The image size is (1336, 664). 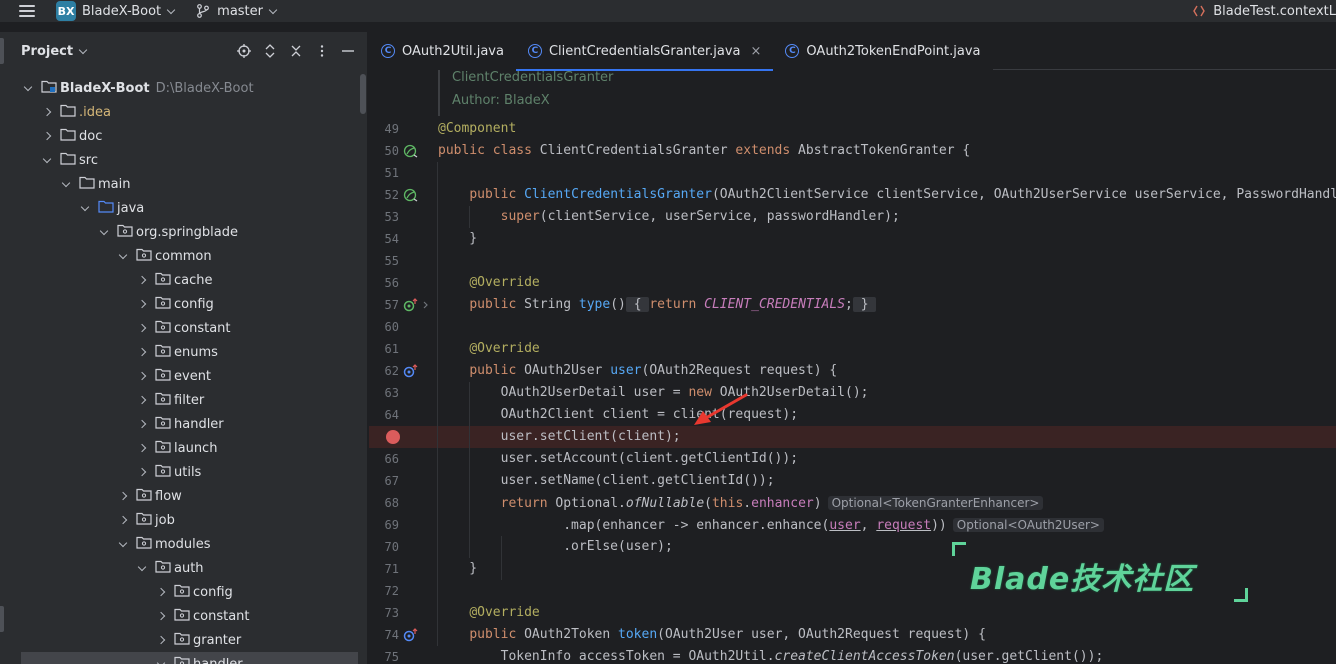 What do you see at coordinates (179, 448) in the screenshot?
I see `tree-item-launch: launch` at bounding box center [179, 448].